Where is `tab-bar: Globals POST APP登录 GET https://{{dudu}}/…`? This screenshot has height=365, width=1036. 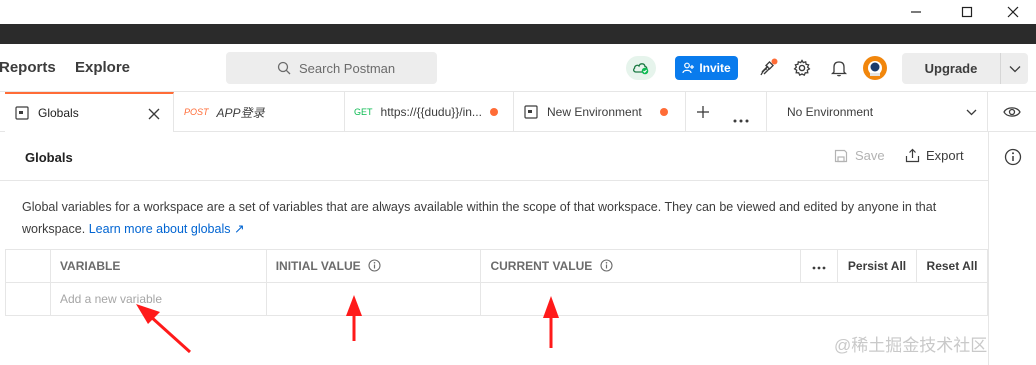 tab-bar: Globals POST APP登录 GET https://{{dudu}}/… is located at coordinates (518, 112).